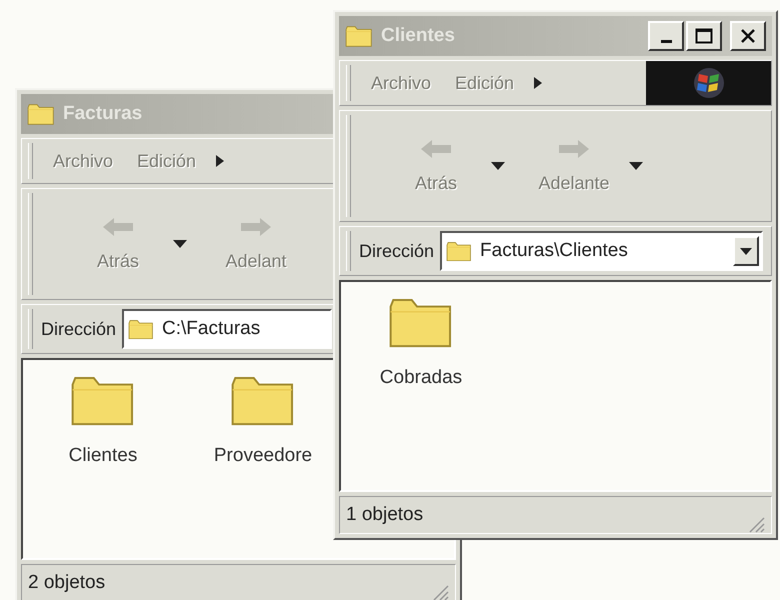 This screenshot has height=600, width=780. Describe the element at coordinates (67, 583) in the screenshot. I see `status-text: 2 objetos` at that location.